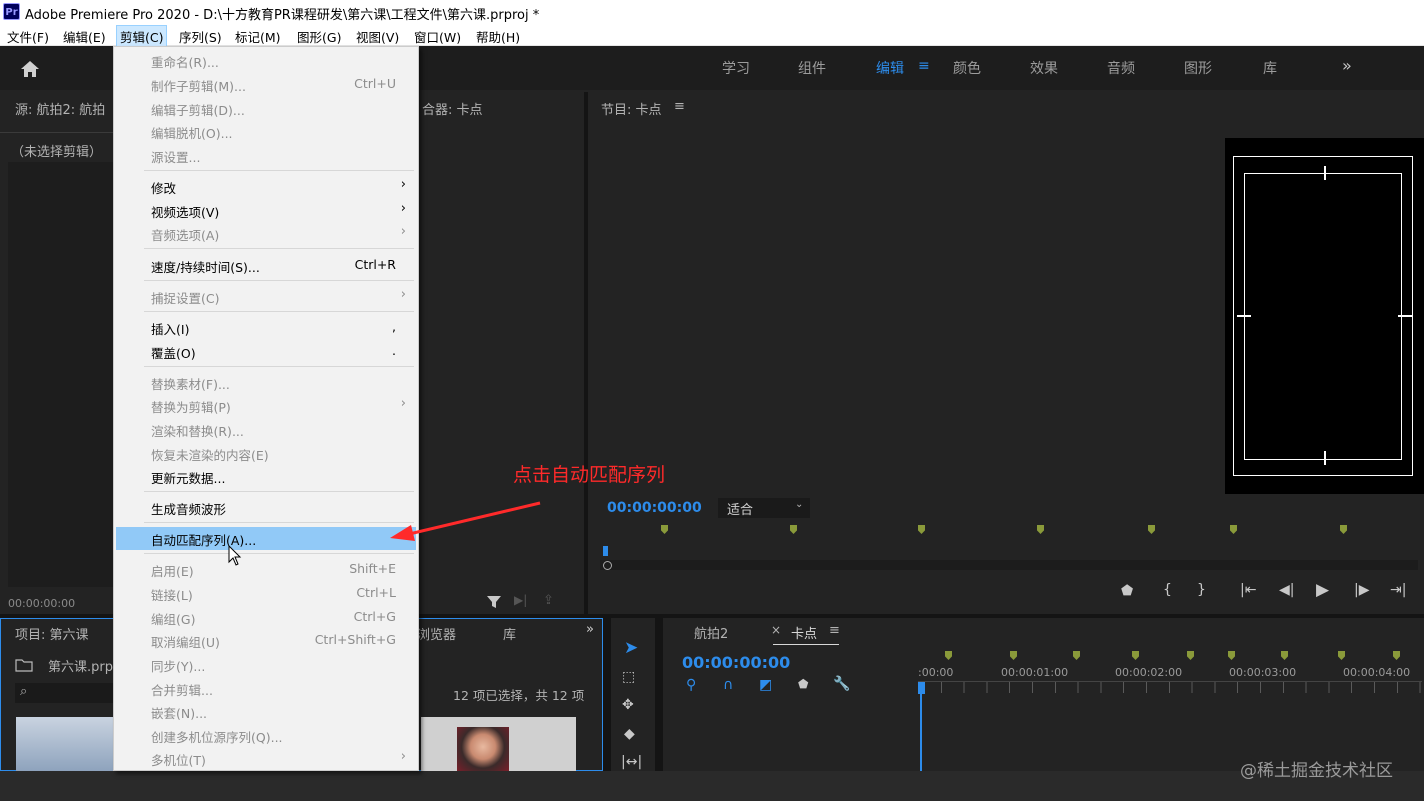  What do you see at coordinates (266, 507) in the screenshot?
I see `menu-item-render-audio-waveform: 生成音频波形` at bounding box center [266, 507].